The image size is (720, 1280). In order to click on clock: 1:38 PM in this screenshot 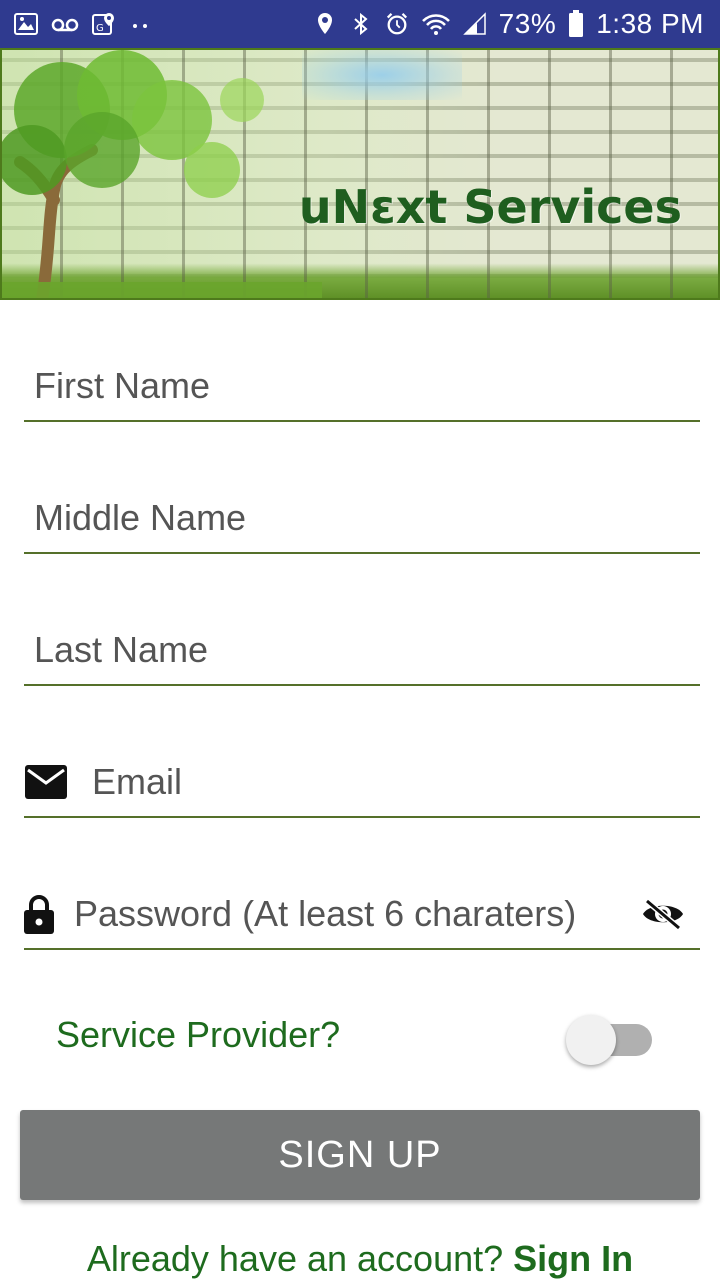, I will do `click(650, 23)`.